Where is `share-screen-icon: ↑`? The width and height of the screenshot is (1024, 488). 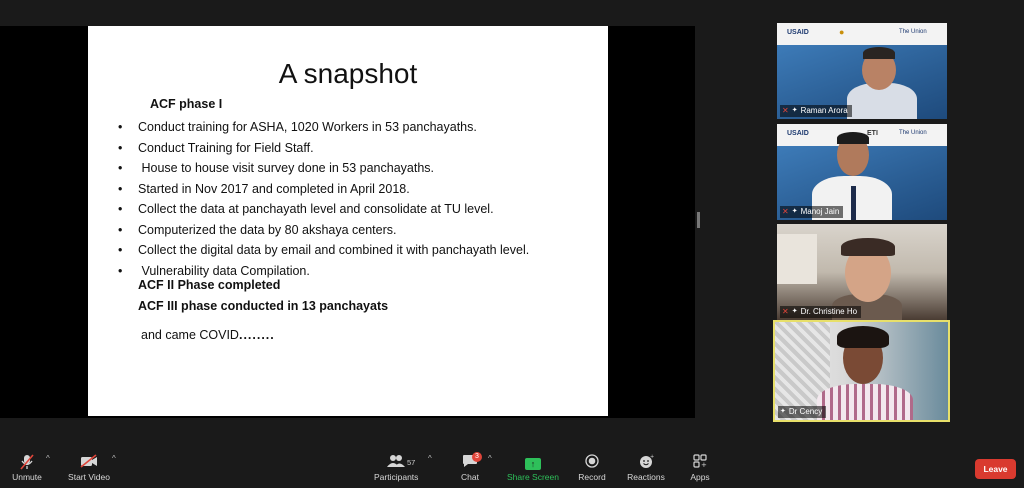
share-screen-icon: ↑ is located at coordinates (533, 464).